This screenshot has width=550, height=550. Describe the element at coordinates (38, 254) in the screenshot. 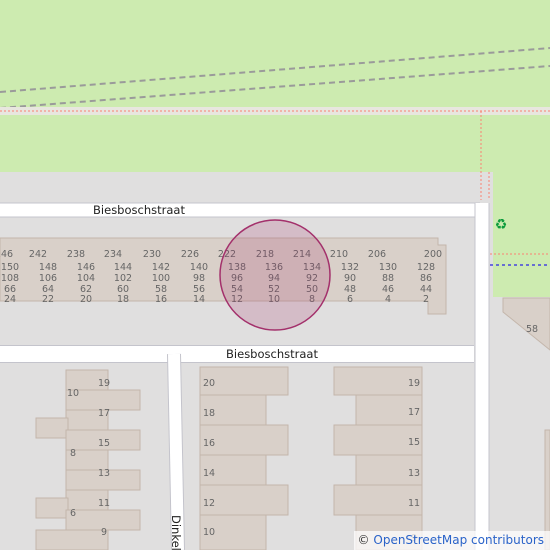

I see `house-number: 242` at that location.